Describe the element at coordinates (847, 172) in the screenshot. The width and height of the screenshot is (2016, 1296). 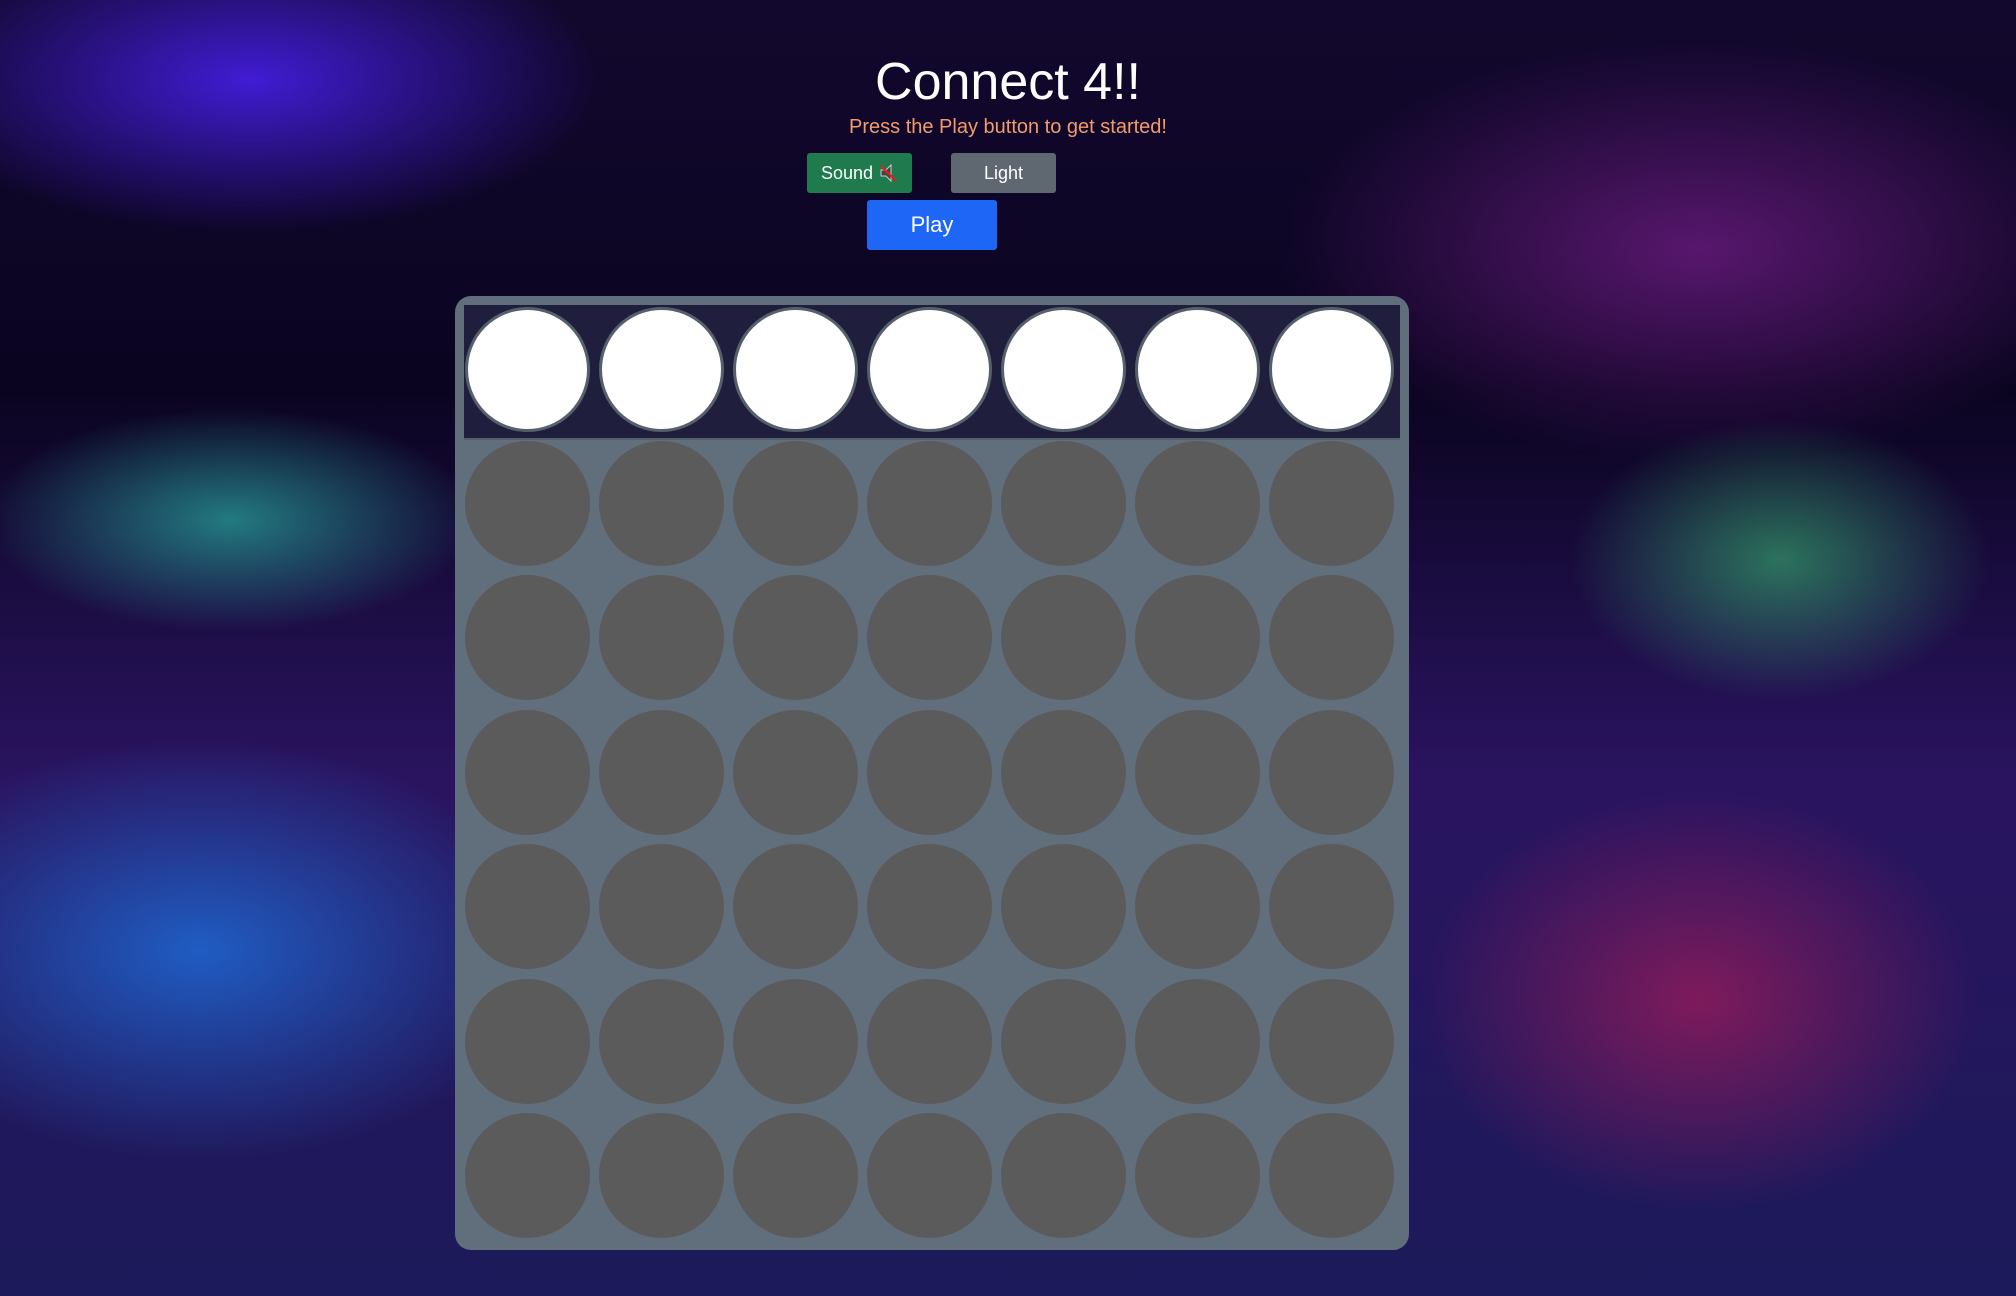
I see `sound-label: Sound` at that location.